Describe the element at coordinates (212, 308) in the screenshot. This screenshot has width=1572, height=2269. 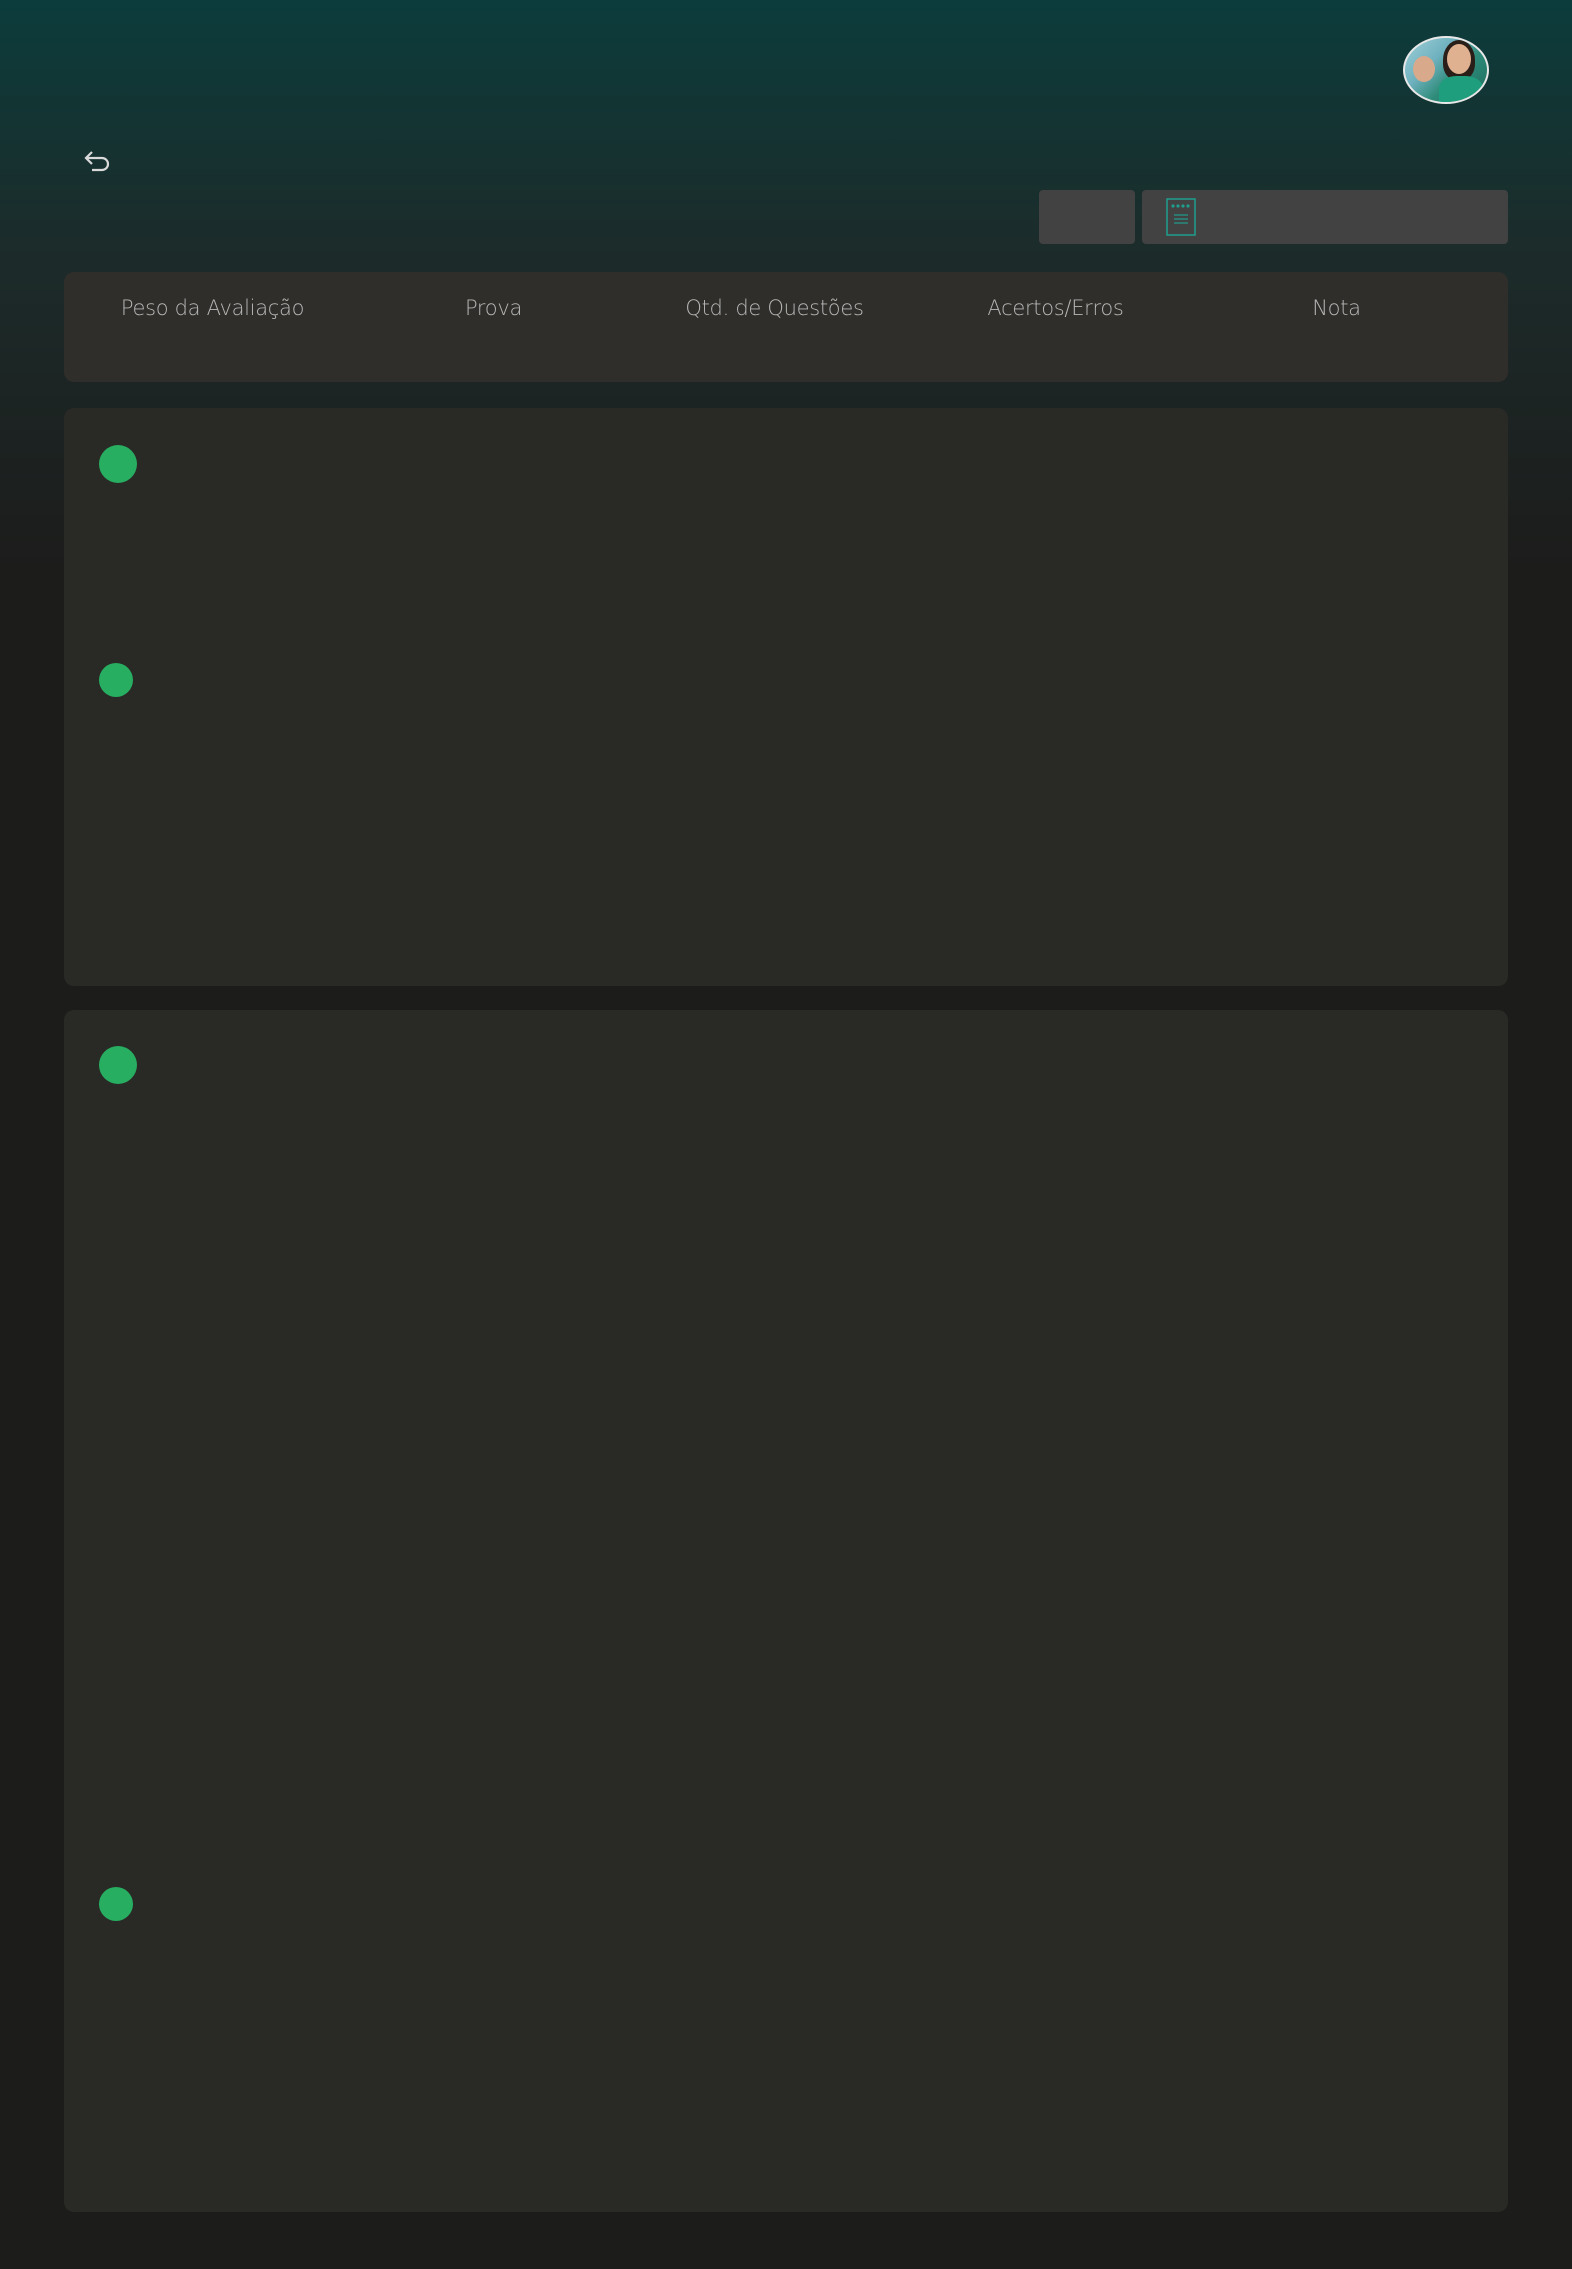
I see `column-header-weight: Peso da Avaliação` at that location.